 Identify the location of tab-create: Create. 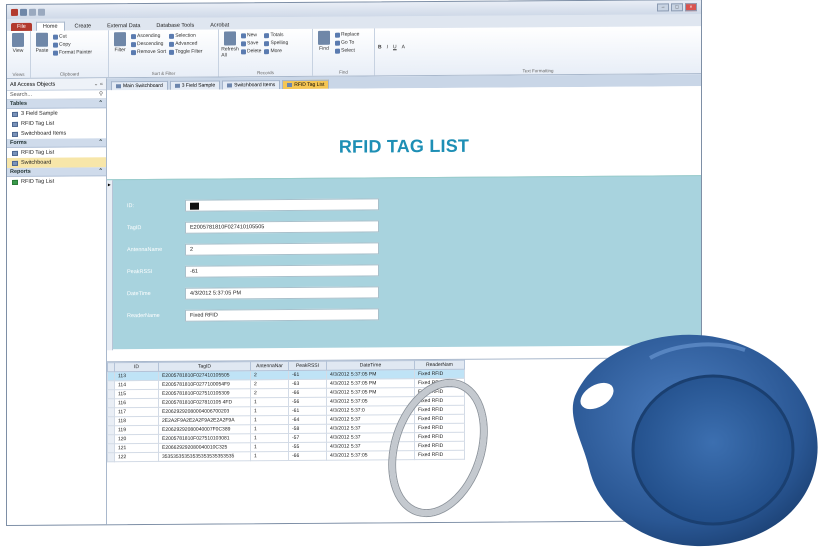
(83, 26).